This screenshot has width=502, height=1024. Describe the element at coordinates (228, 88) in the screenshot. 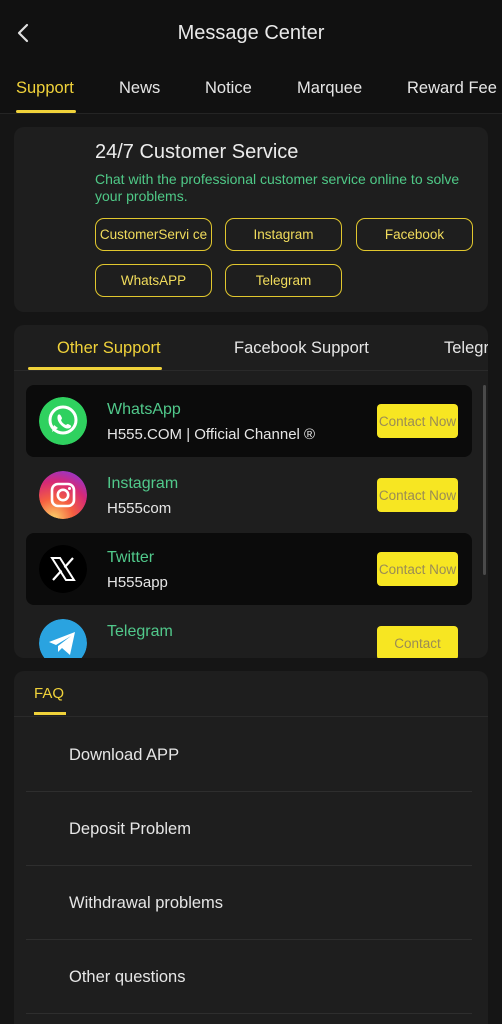

I see `tab-notice: Notice` at that location.